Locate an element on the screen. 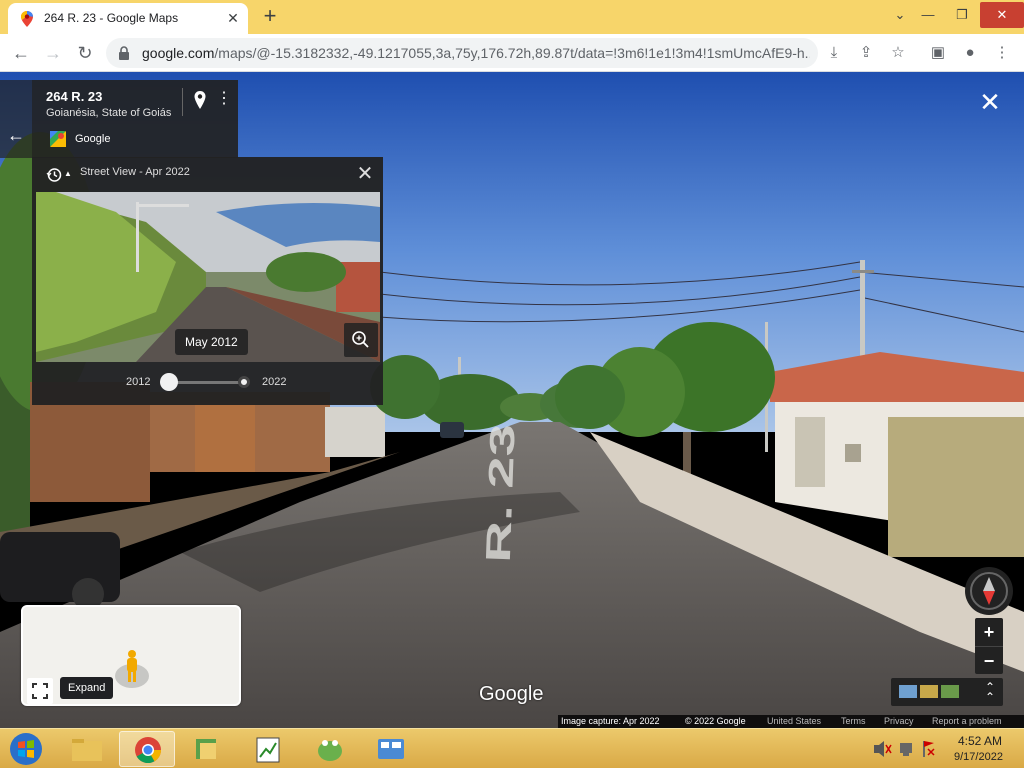  menu-kebab-icon: ⋮ is located at coordinates (1002, 53).